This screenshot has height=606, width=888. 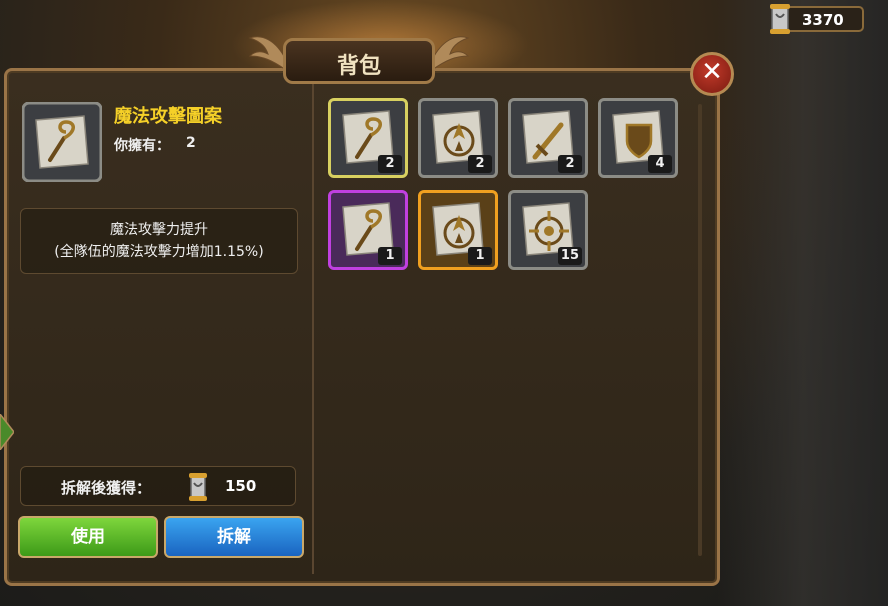 What do you see at coordinates (823, 20) in the screenshot?
I see `currency-value: 3370` at bounding box center [823, 20].